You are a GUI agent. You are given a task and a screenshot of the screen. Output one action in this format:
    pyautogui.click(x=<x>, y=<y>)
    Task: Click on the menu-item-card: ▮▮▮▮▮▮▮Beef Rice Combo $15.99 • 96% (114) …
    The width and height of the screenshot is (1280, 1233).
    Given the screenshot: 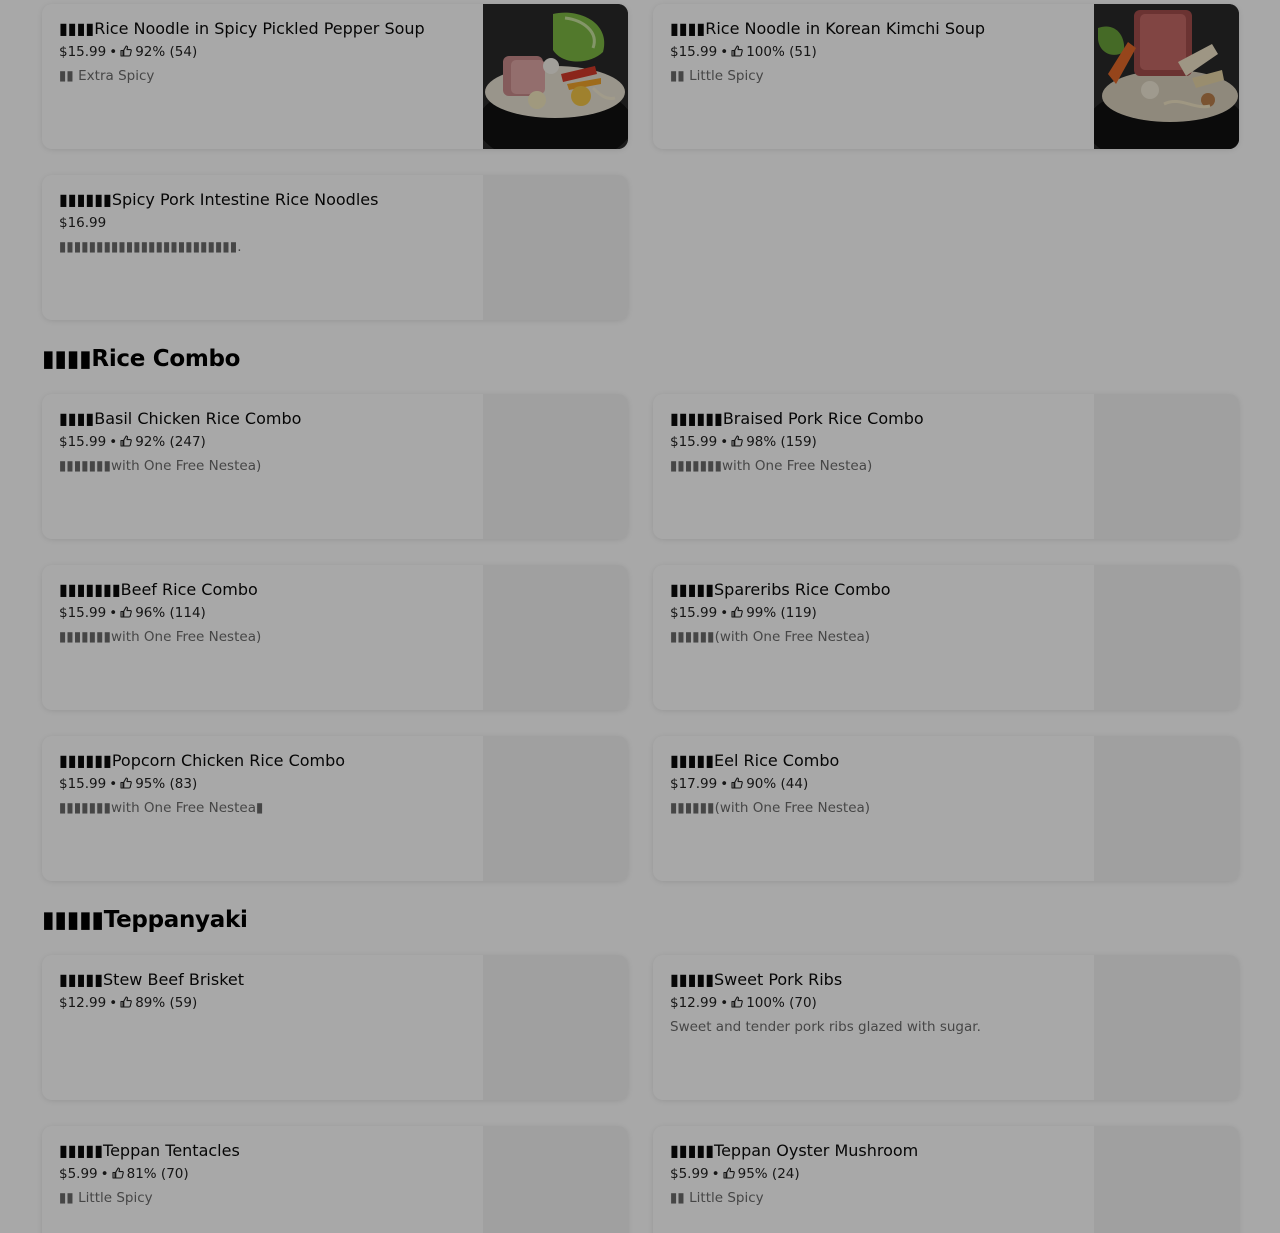 What is the action you would take?
    pyautogui.click(x=335, y=637)
    